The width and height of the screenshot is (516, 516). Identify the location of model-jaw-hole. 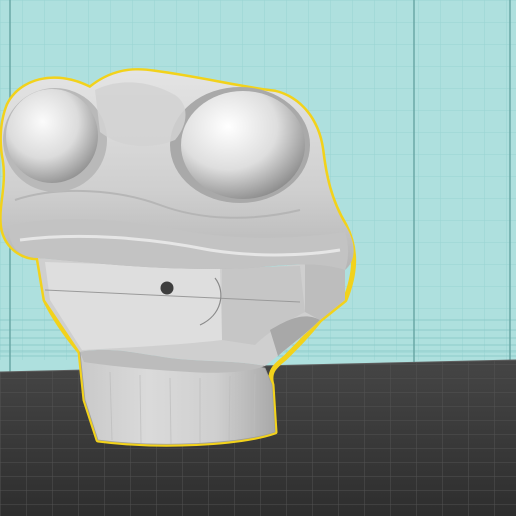
(167, 288).